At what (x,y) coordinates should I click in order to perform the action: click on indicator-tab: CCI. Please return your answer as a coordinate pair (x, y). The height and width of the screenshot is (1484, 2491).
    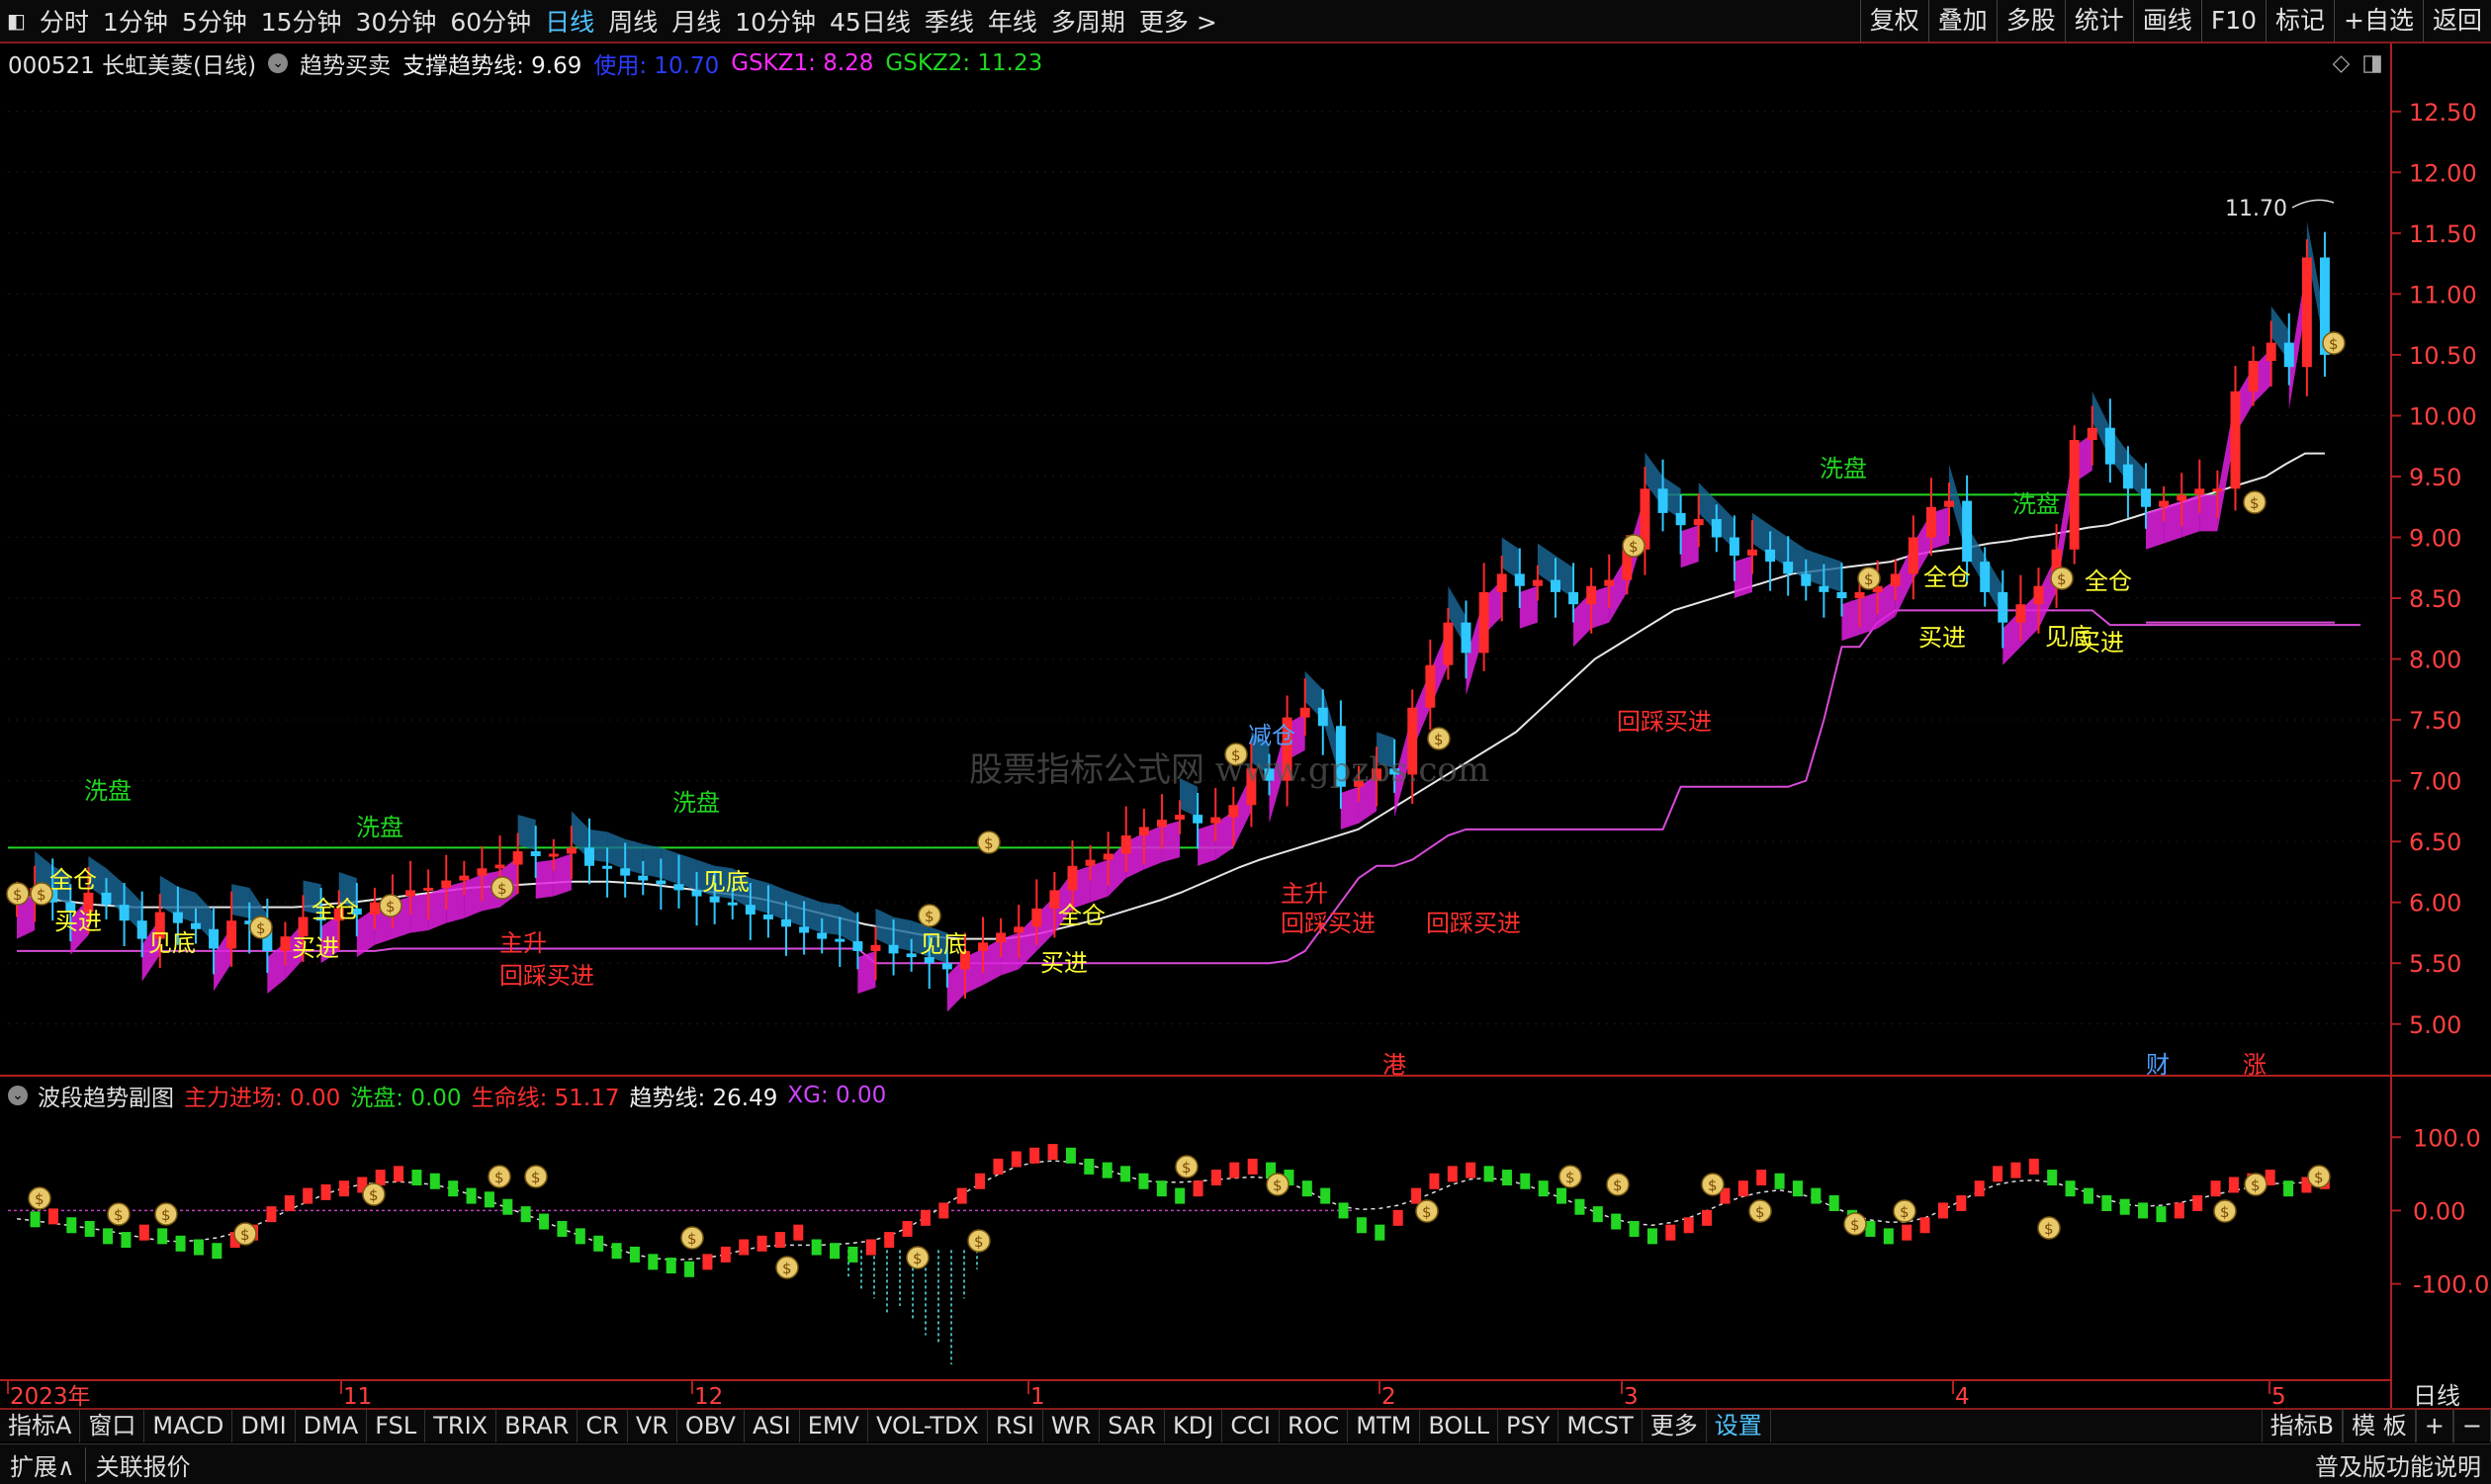
    Looking at the image, I should click on (1251, 1425).